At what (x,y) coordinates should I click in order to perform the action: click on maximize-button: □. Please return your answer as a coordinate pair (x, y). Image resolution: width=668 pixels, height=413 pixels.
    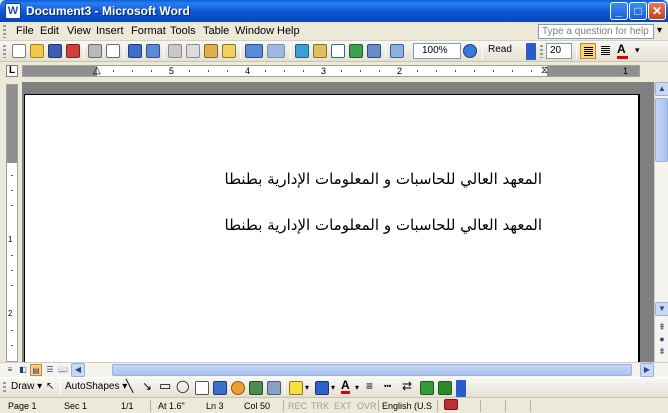
    Looking at the image, I should click on (638, 11).